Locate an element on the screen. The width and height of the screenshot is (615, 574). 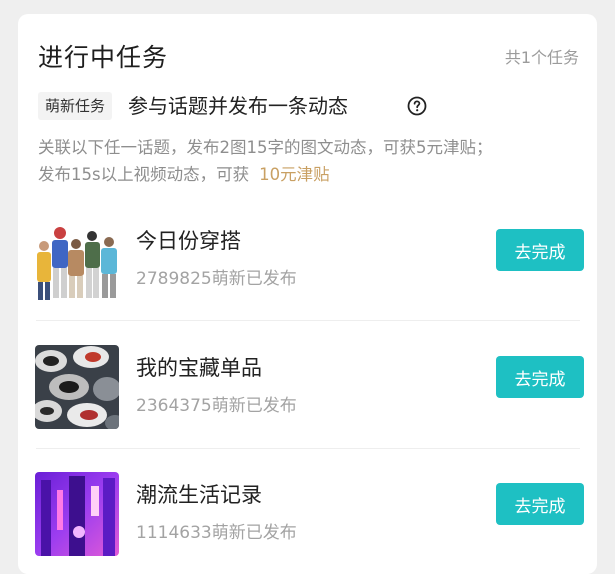
desc-line-2: 发布15s以上视频动态，可获 10元津贴 is located at coordinates (310, 174).